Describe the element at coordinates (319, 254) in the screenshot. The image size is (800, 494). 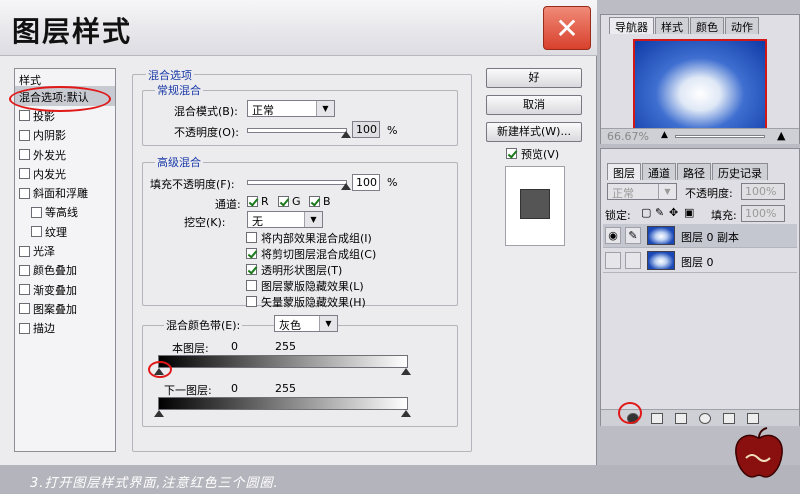
I see `option-label-blend-clipped: 将剪切图层混合成组(C)` at that location.